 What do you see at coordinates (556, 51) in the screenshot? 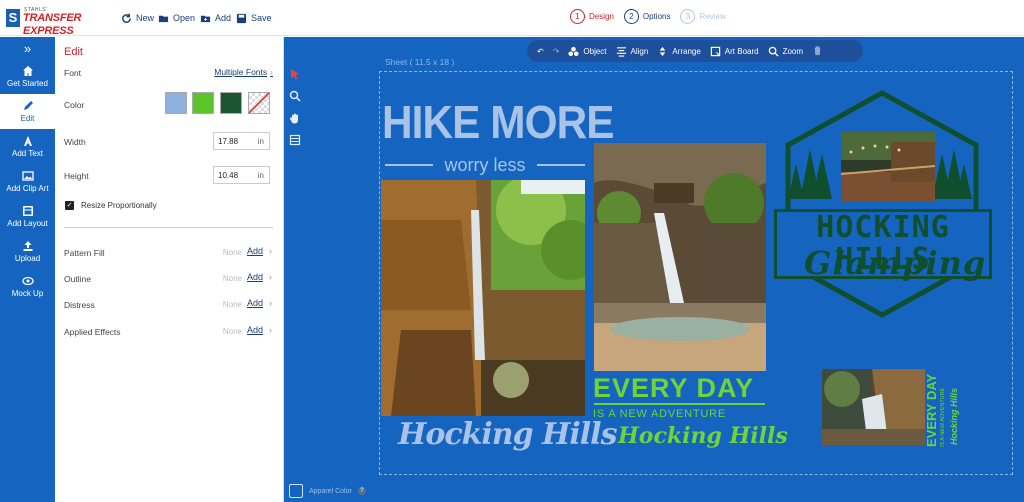
I see `redo-icon: ↷` at bounding box center [556, 51].